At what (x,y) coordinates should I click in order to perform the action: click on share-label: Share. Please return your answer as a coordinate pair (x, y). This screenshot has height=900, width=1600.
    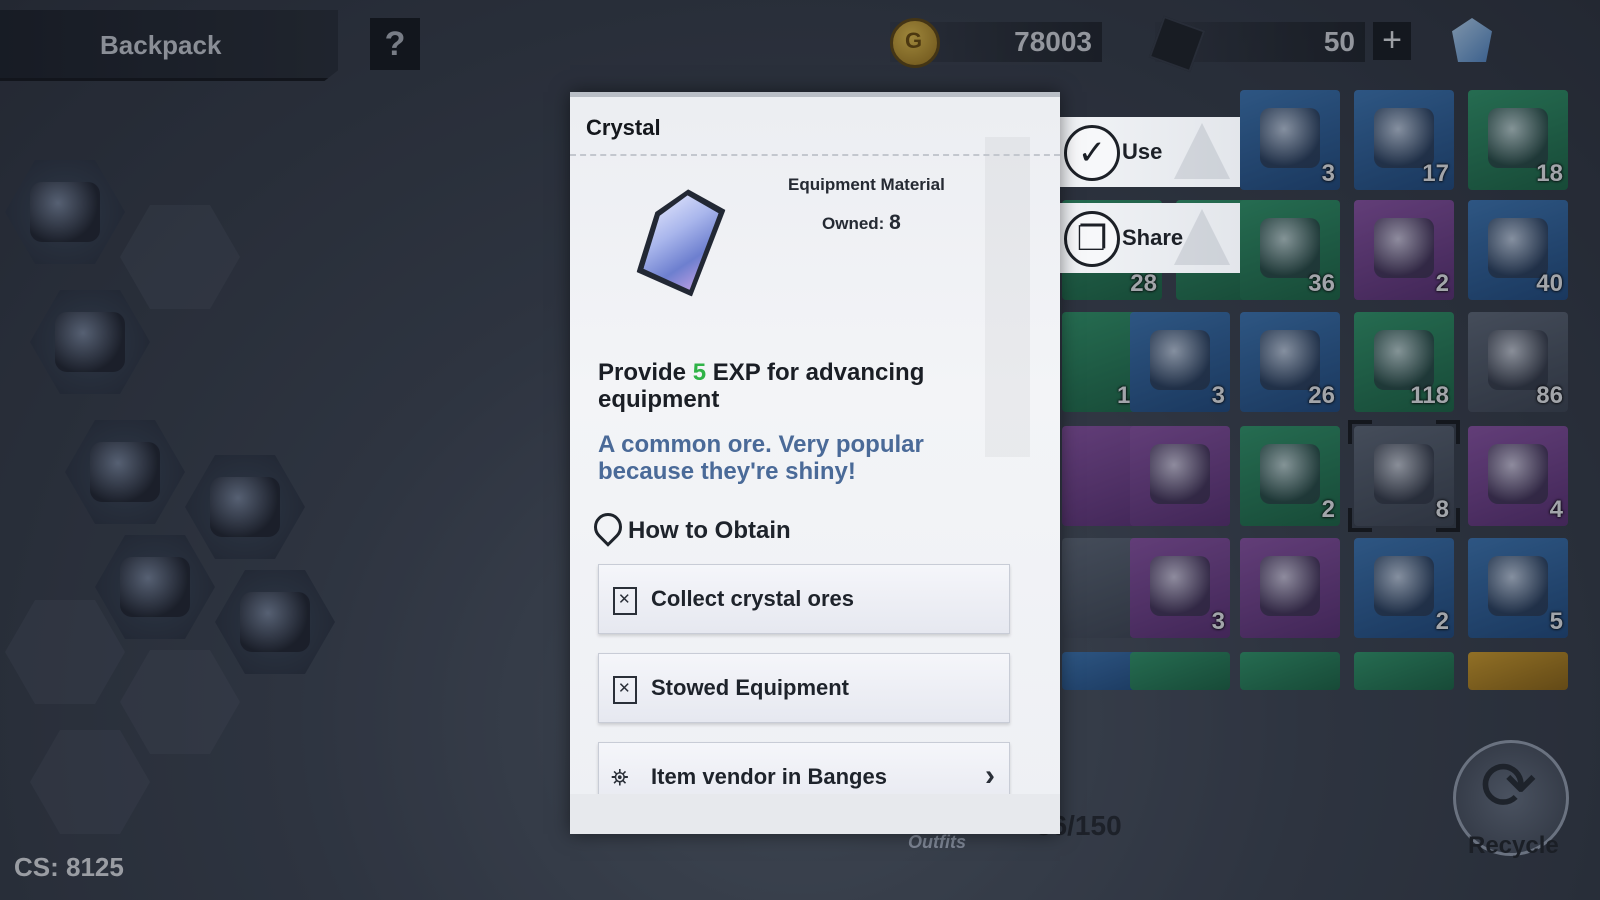
    Looking at the image, I should click on (1153, 237).